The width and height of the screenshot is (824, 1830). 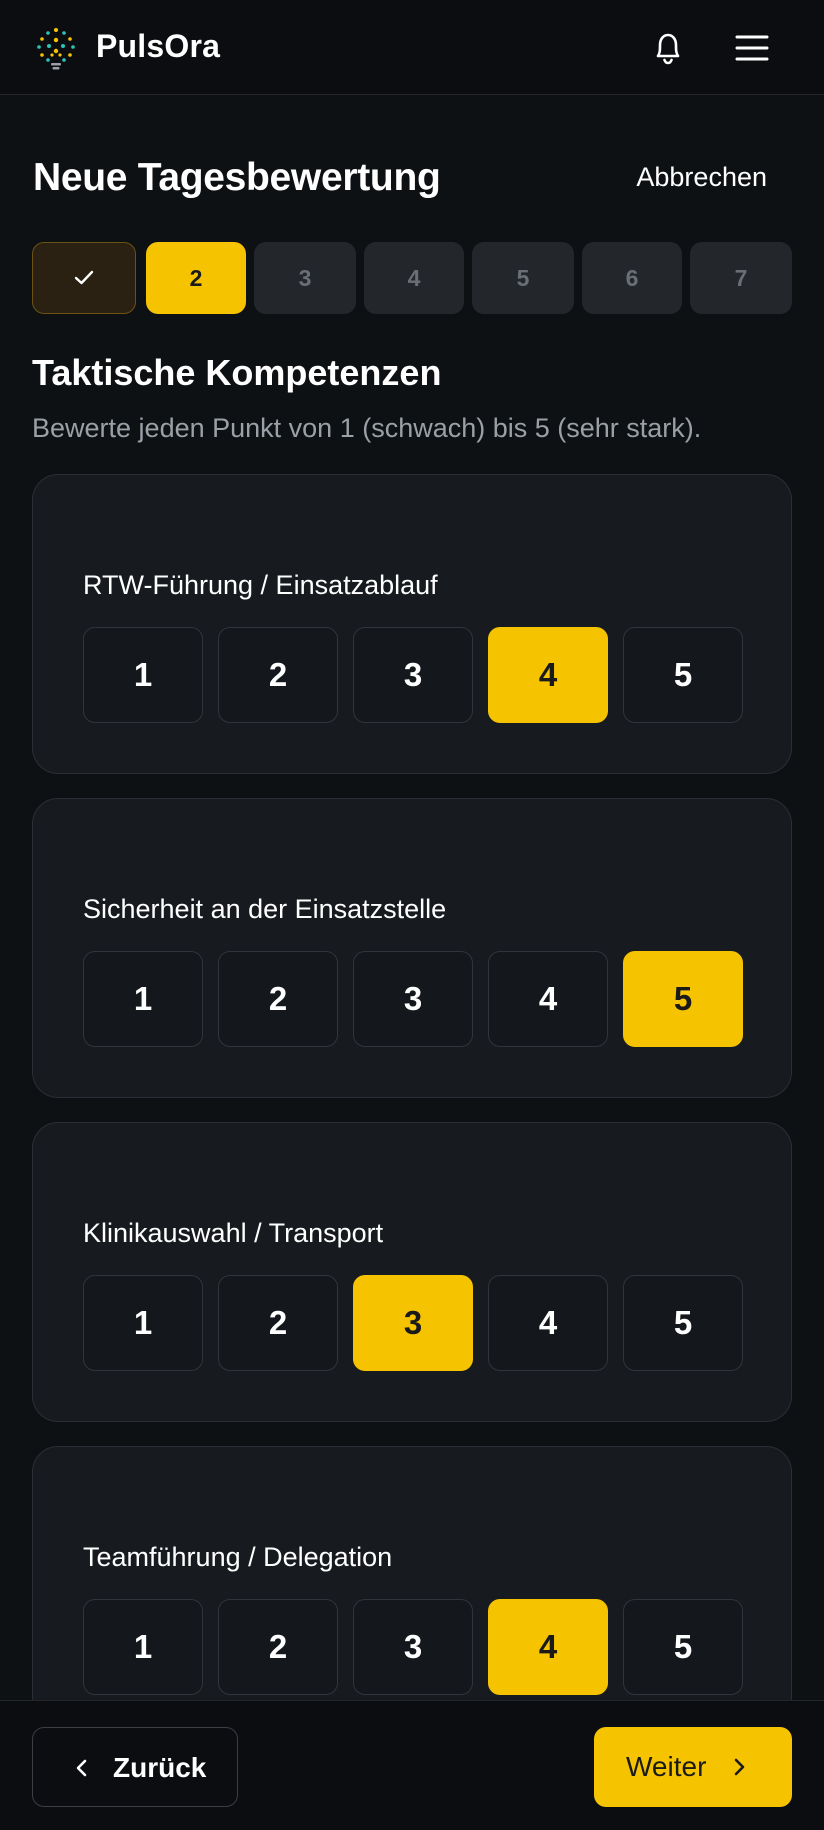 I want to click on app-header: PulsOra, so click(x=412, y=47).